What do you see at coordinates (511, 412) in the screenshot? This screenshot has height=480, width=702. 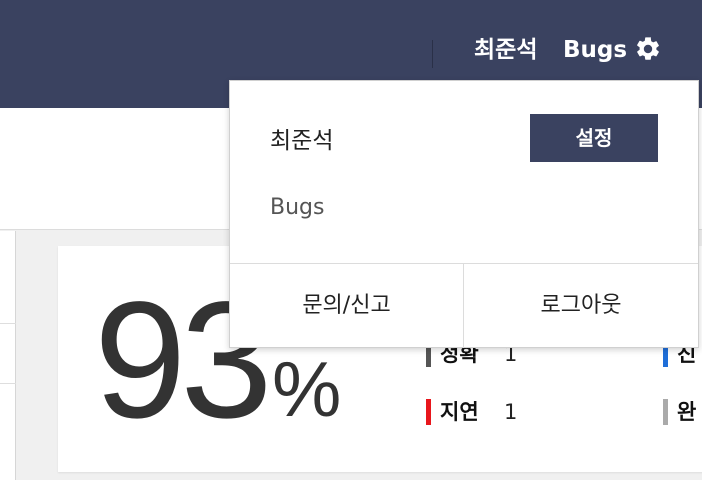 I see `stat-value: 1` at bounding box center [511, 412].